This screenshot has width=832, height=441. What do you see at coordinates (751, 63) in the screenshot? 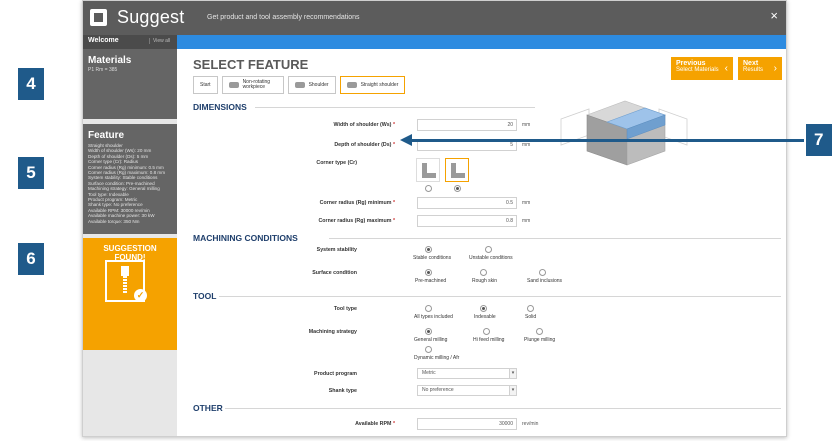
I see `next-label: Next` at bounding box center [751, 63].